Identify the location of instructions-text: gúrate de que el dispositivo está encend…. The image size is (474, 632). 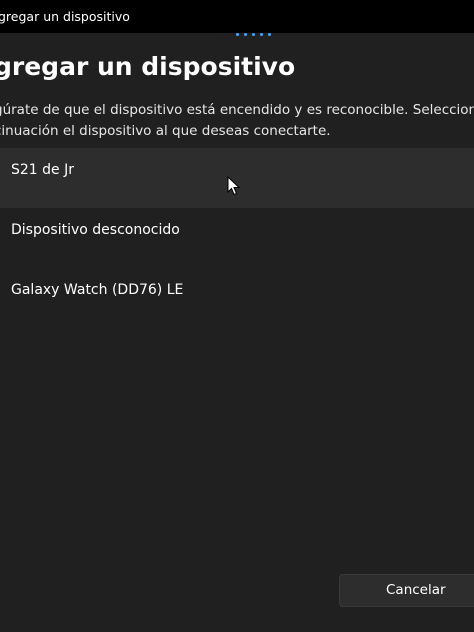
(237, 121).